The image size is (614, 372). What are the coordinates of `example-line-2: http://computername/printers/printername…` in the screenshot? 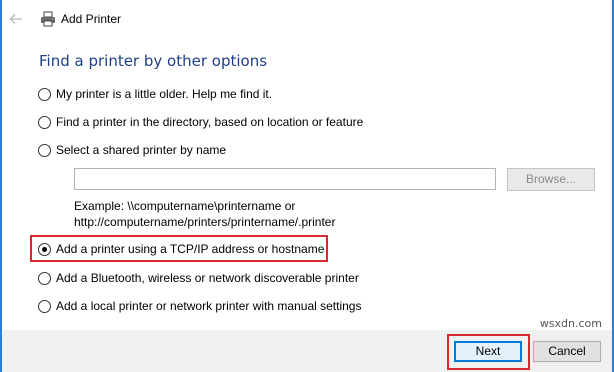 It's located at (205, 222).